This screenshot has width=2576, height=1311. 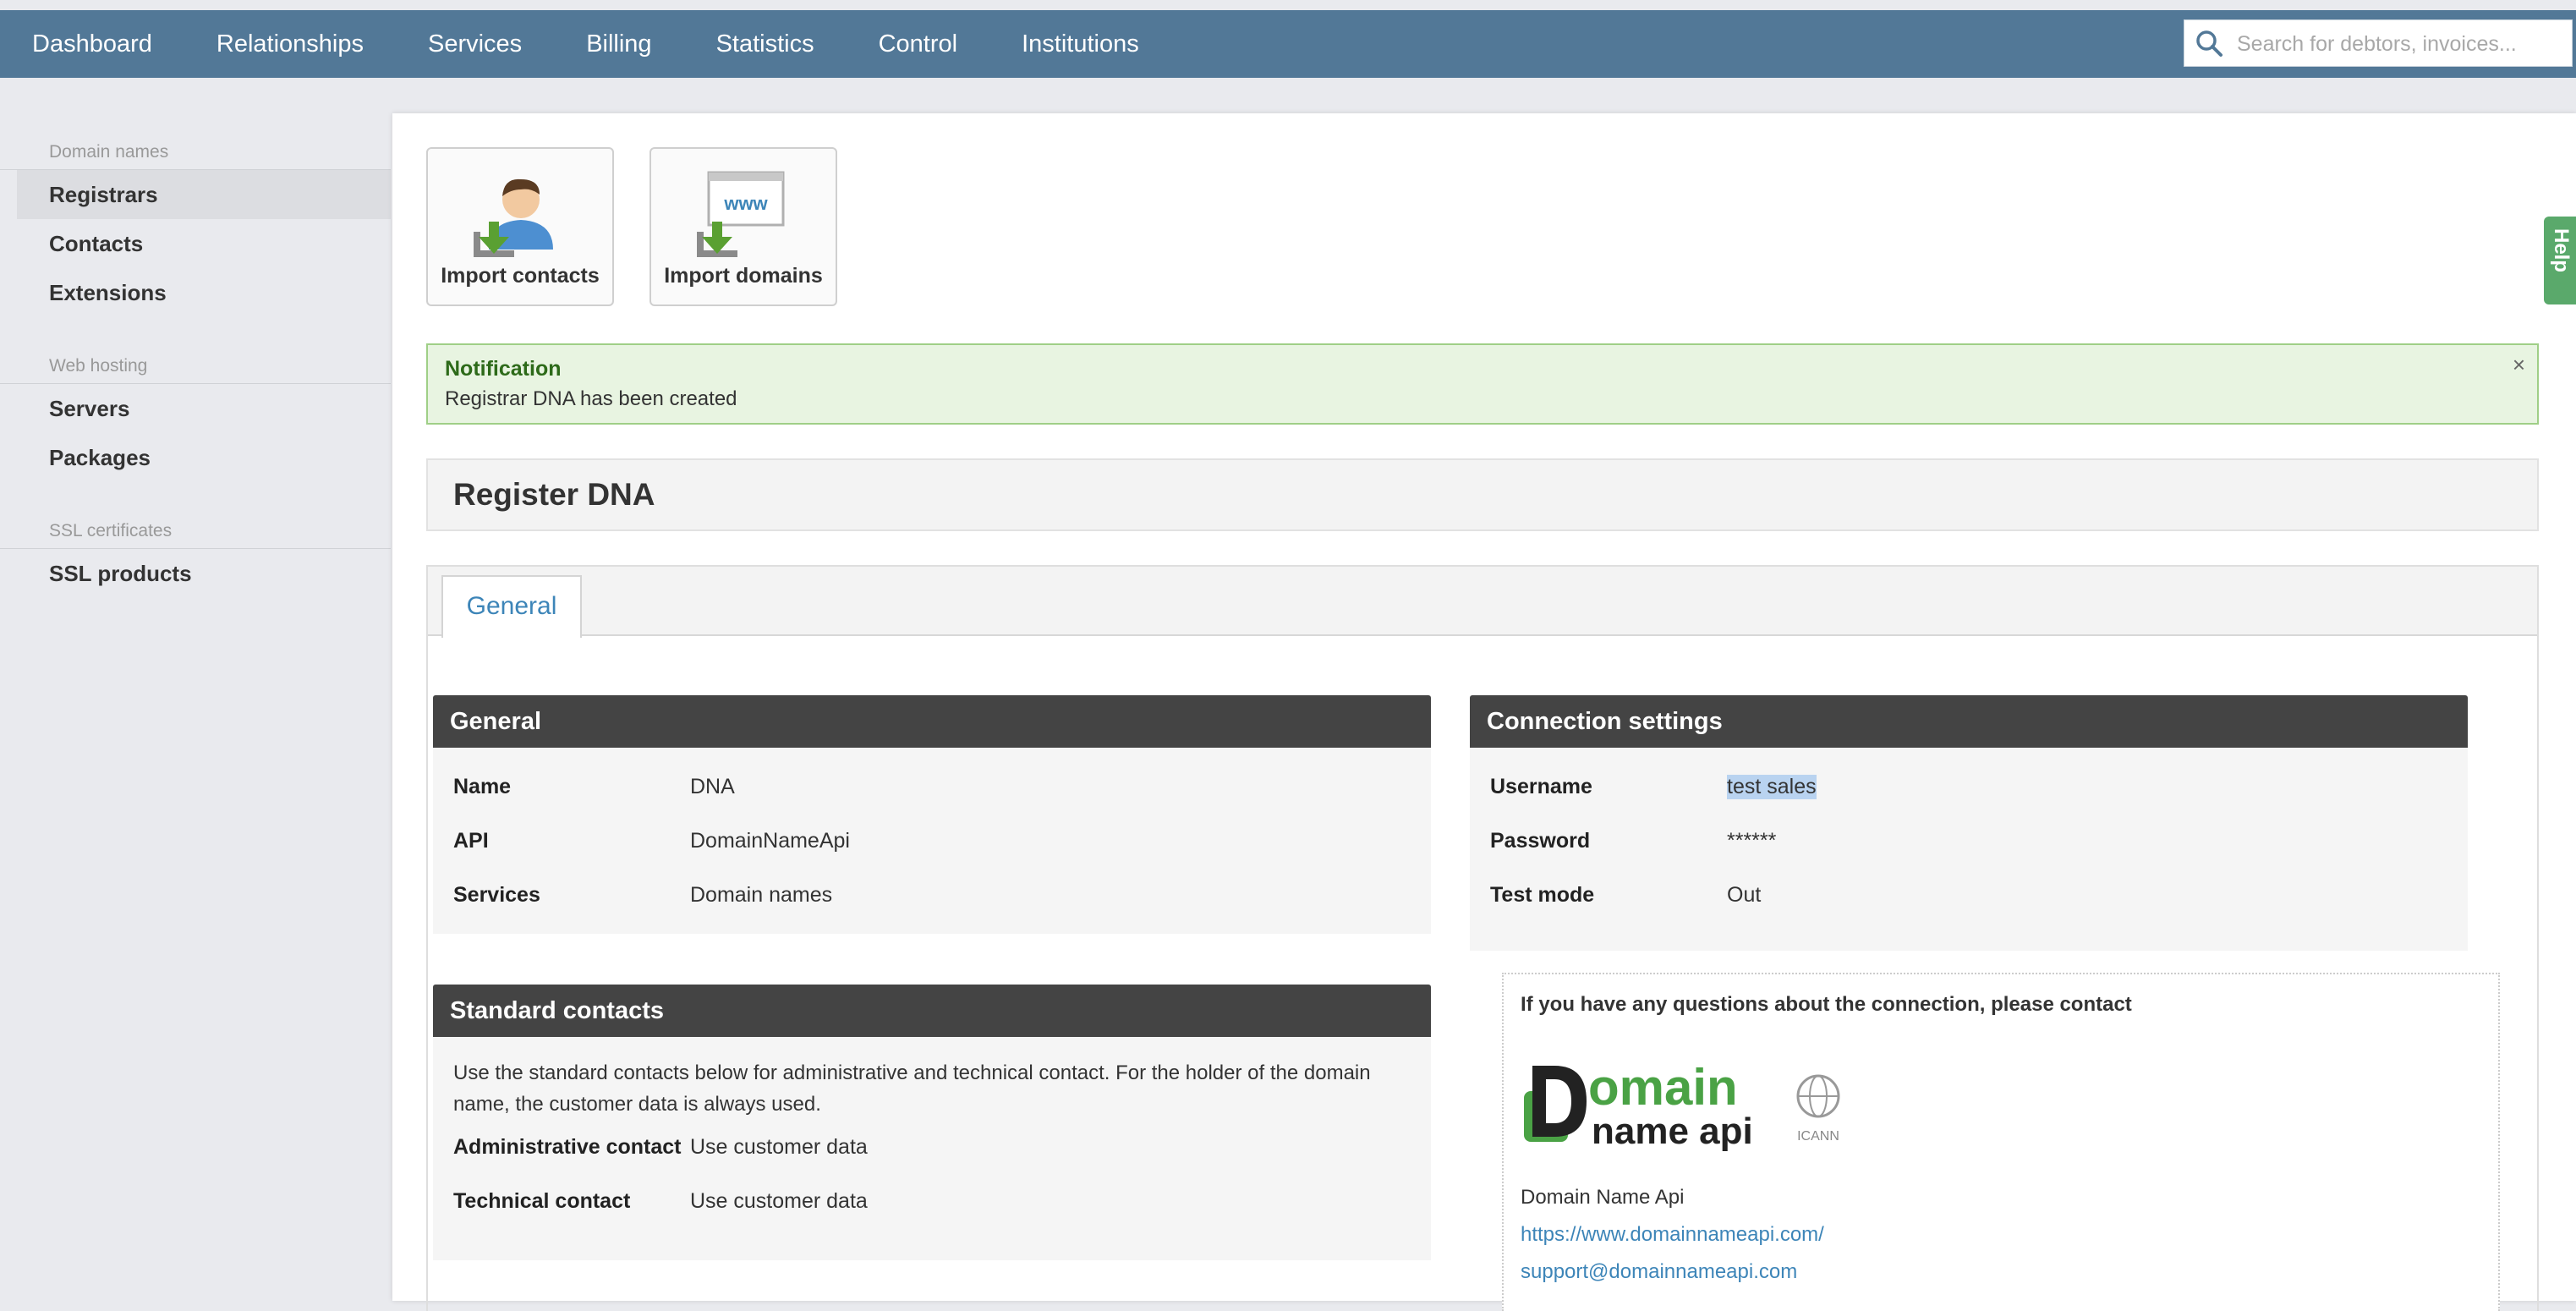 What do you see at coordinates (195, 458) in the screenshot?
I see `sidebar-item-packages: Packages` at bounding box center [195, 458].